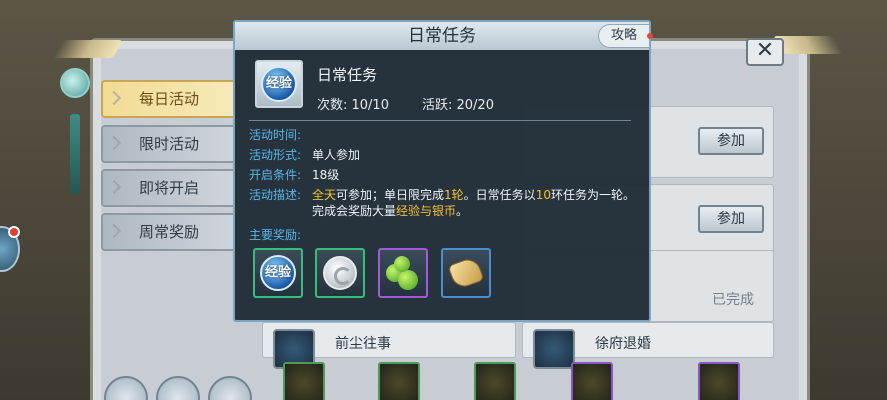 Image resolution: width=887 pixels, height=400 pixels. I want to click on tab-weekly-rewards: 周常奖励, so click(169, 232).